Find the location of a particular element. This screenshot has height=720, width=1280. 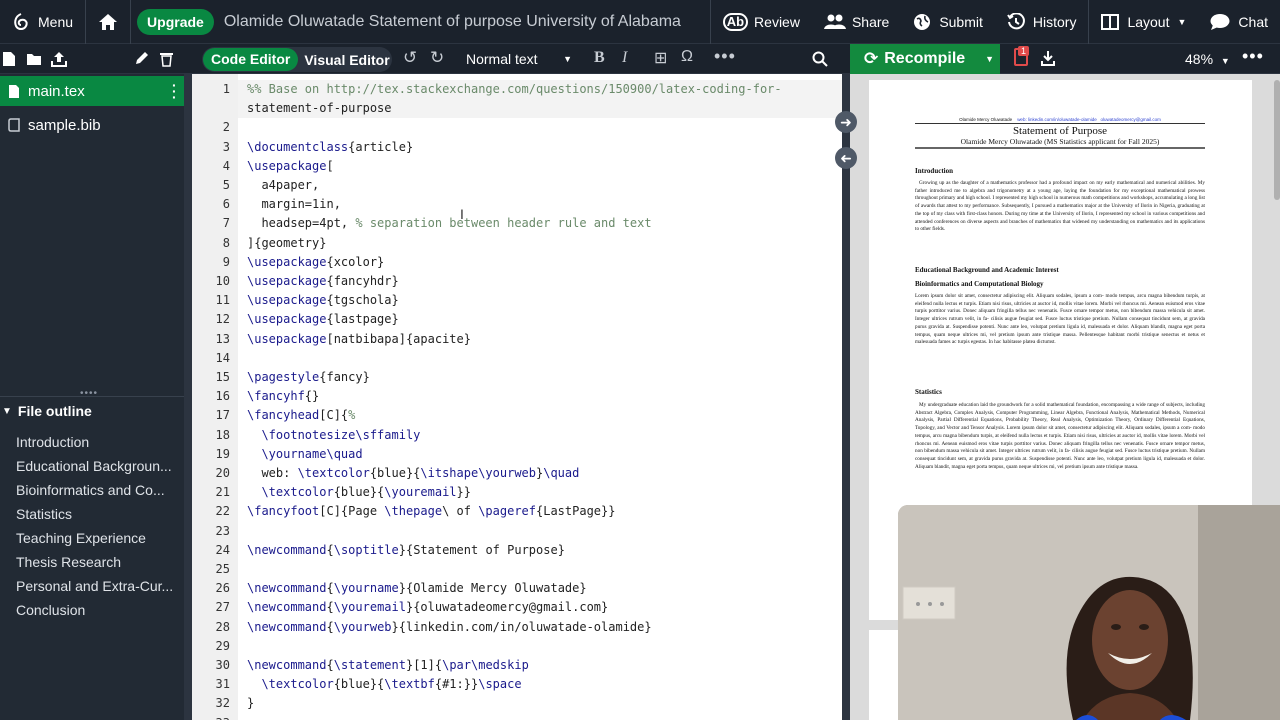

code-line: 23 is located at coordinates (517, 531).